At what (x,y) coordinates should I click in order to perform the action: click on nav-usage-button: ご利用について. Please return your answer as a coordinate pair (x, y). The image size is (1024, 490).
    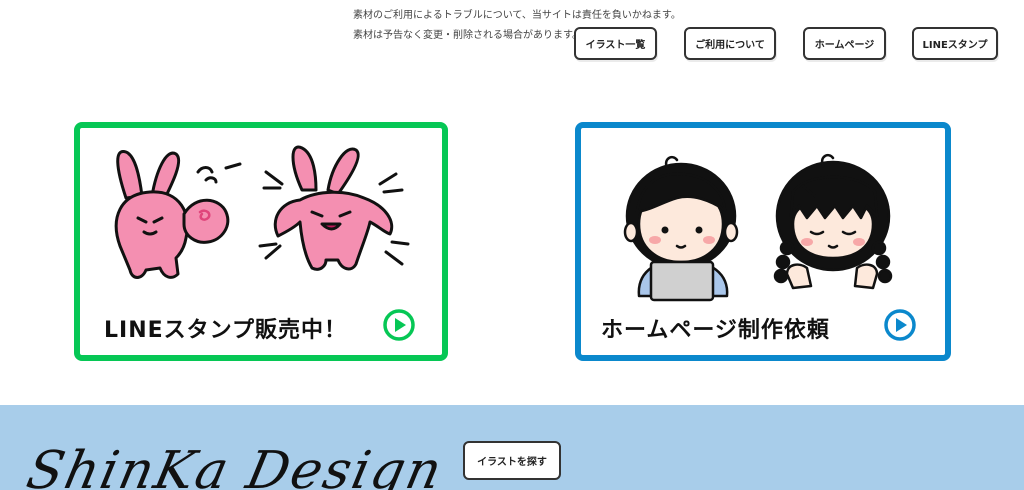
    Looking at the image, I should click on (730, 43).